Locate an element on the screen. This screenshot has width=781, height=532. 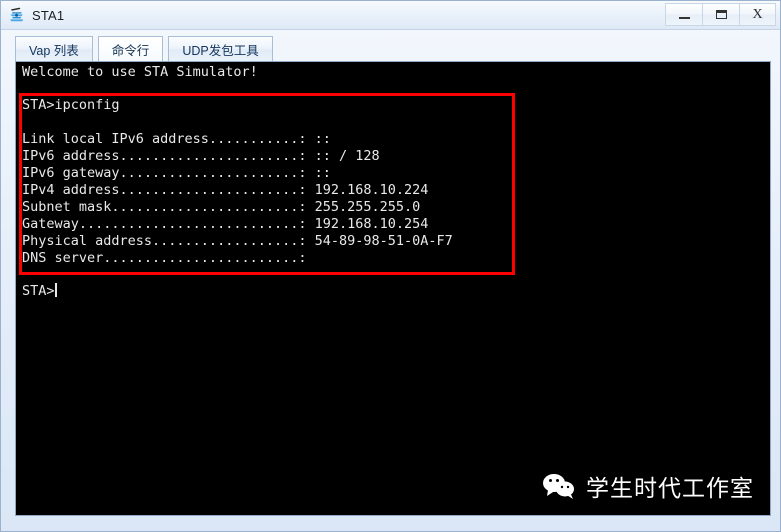
tab-vap-list: Vap 列表 is located at coordinates (54, 48).